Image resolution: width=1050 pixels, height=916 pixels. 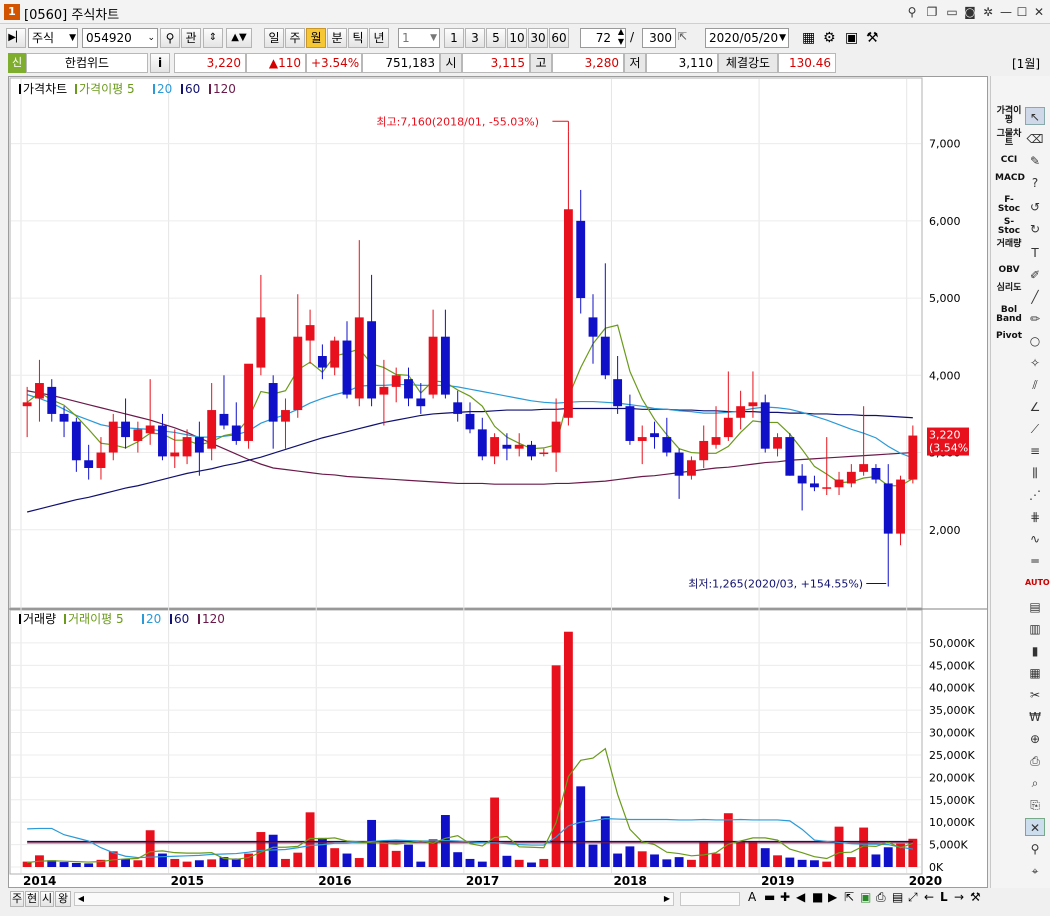 I want to click on fan-icon: ⟋, so click(x=1035, y=429).